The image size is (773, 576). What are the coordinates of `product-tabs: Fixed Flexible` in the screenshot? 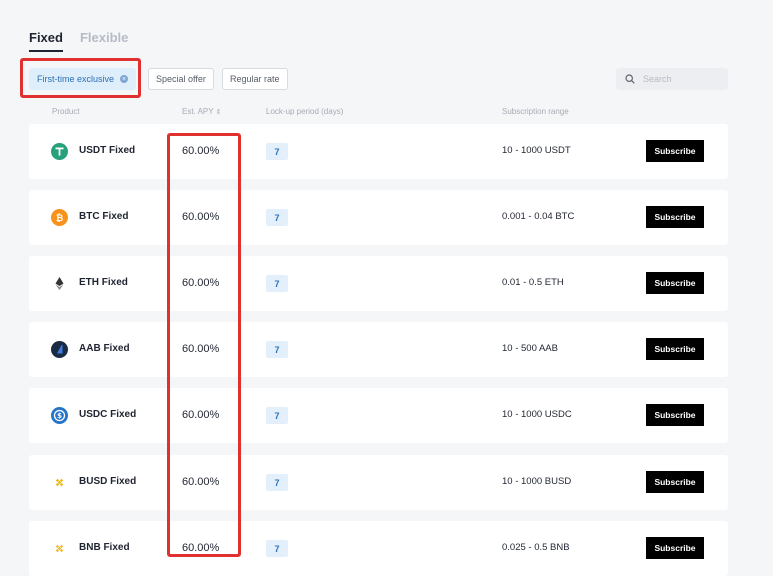 It's located at (78, 41).